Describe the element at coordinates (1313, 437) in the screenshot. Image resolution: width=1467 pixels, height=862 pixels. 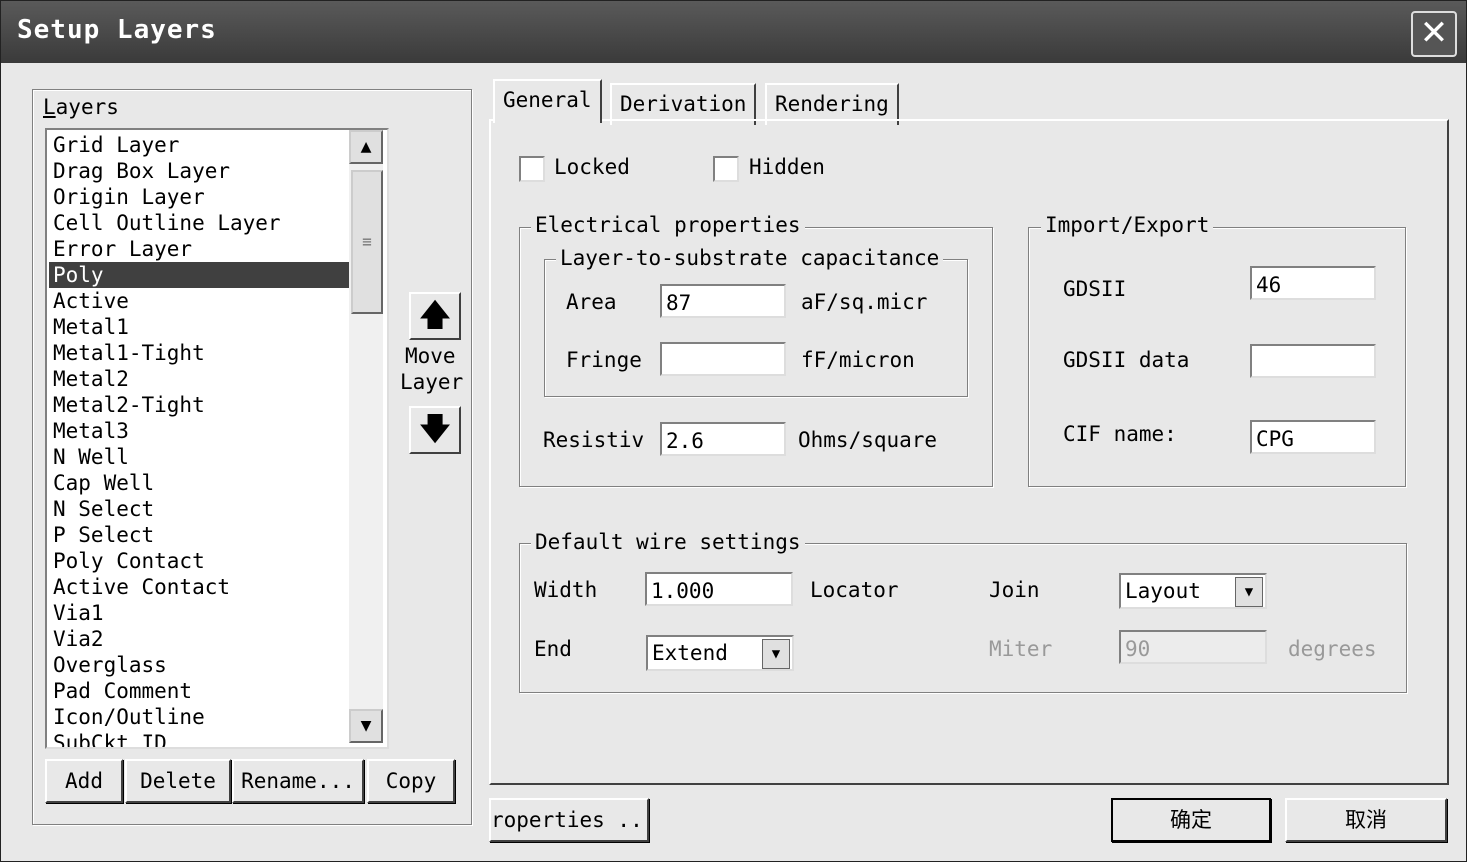
I see `cif-name-input: CPG` at that location.